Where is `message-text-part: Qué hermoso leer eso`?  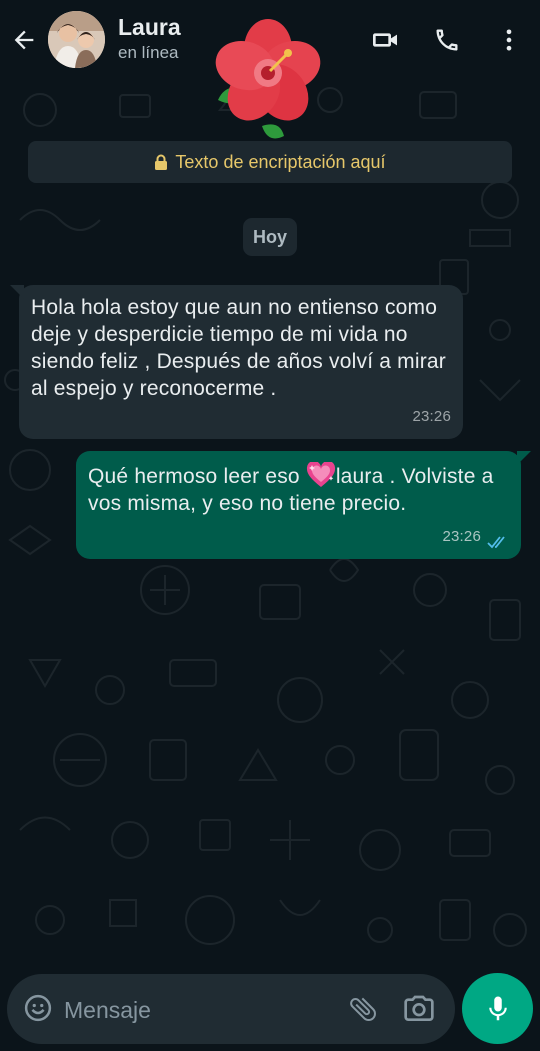
message-text-part: Qué hermoso leer eso is located at coordinates (197, 476).